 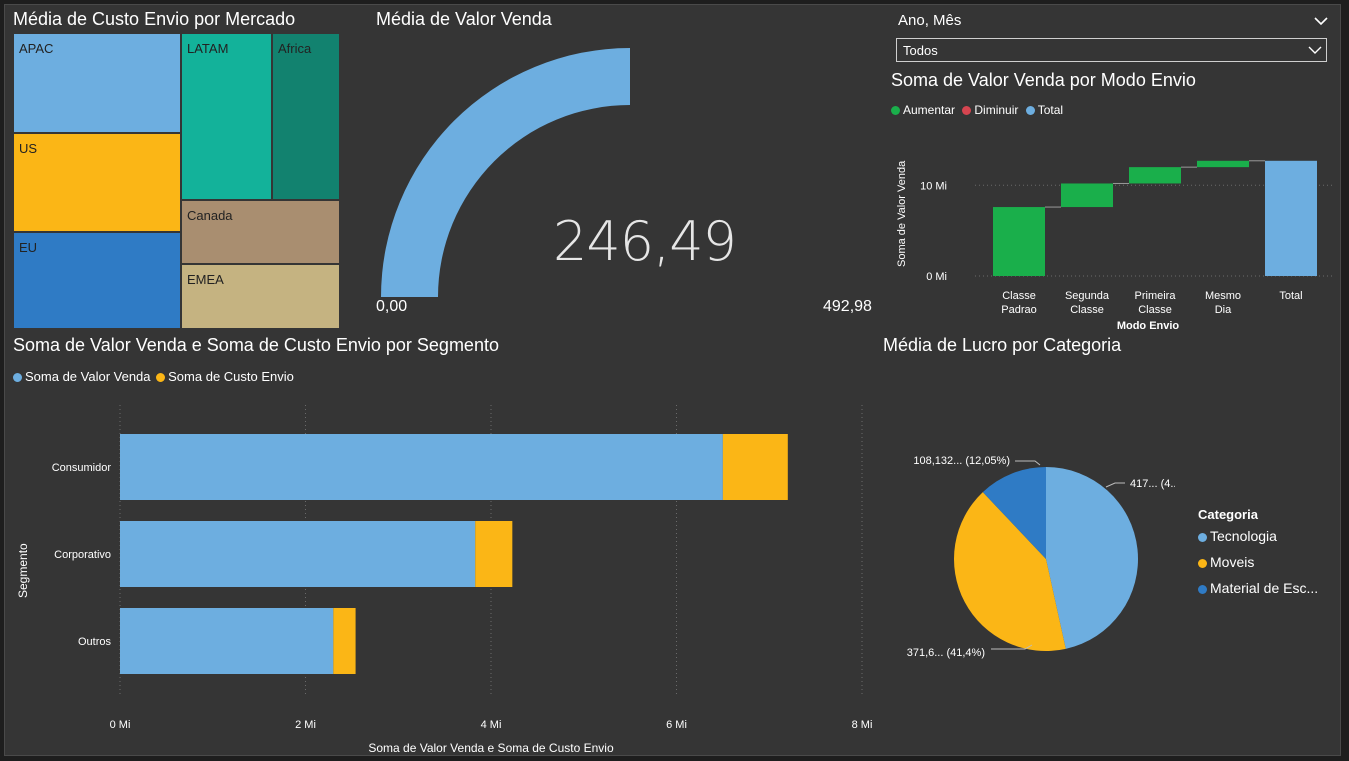 I want to click on gauge-title: Média de Valor Venda, so click(x=464, y=19).